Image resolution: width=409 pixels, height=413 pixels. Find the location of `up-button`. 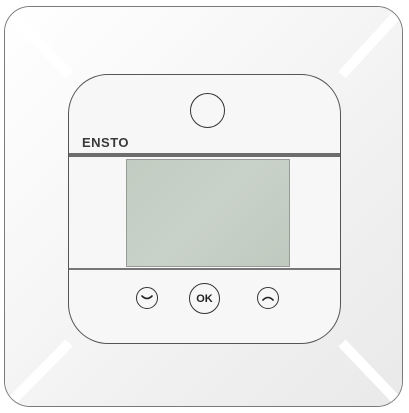

up-button is located at coordinates (268, 298).